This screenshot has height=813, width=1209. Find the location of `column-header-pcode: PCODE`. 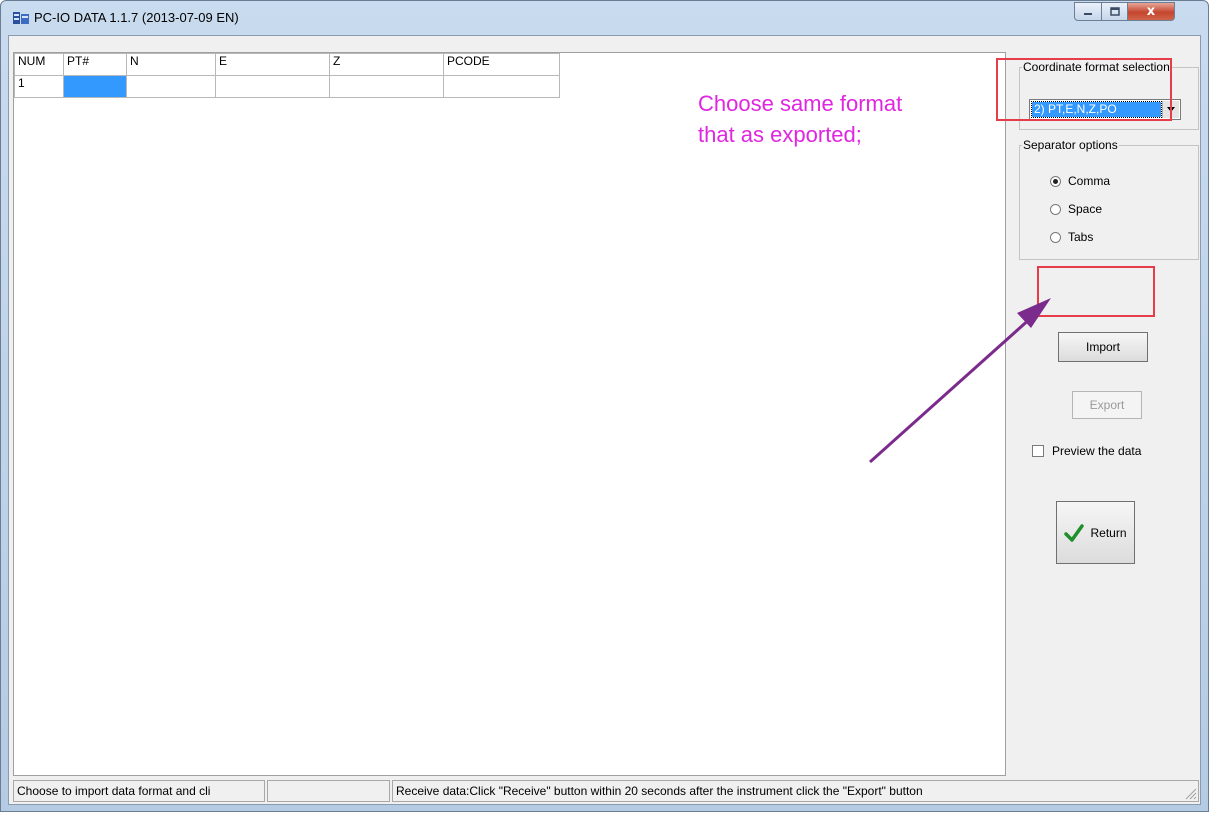

column-header-pcode: PCODE is located at coordinates (501, 64).